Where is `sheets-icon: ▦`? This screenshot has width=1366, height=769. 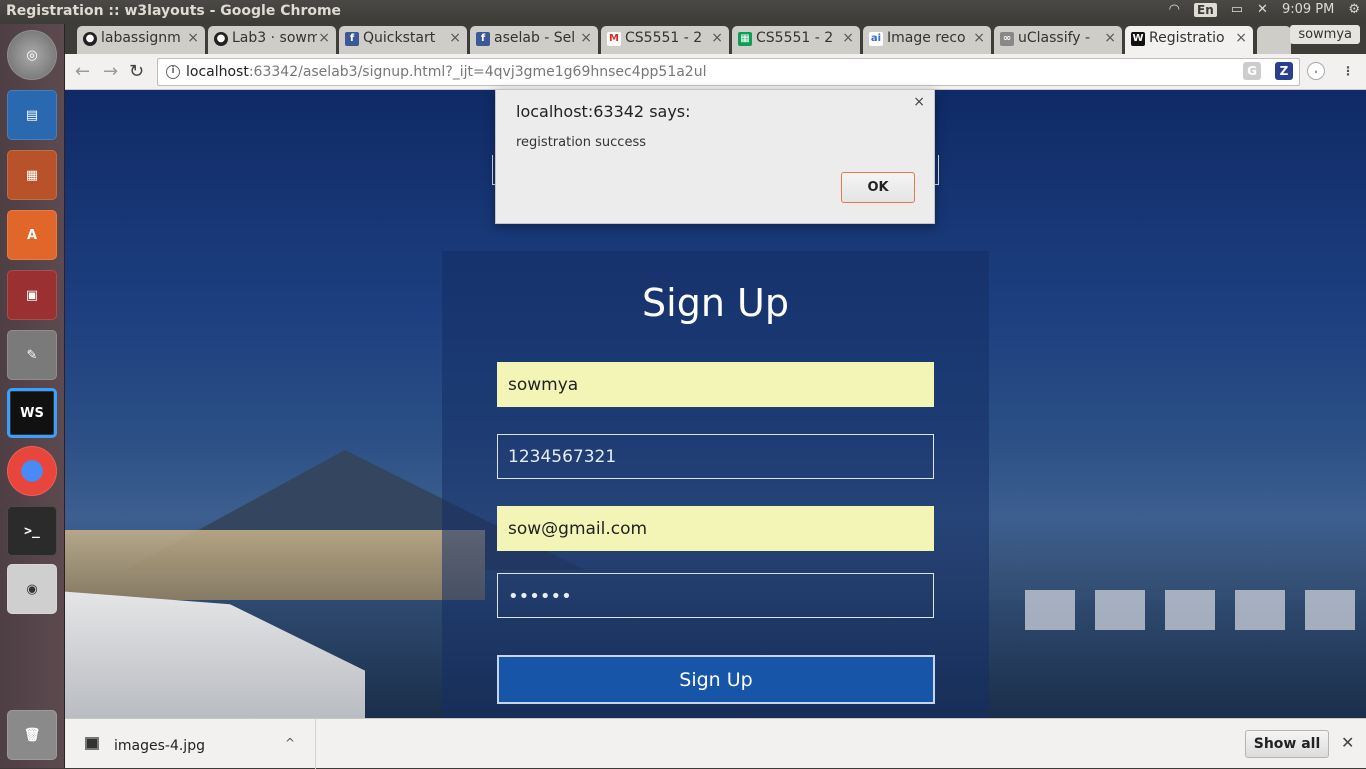 sheets-icon: ▦ is located at coordinates (745, 39).